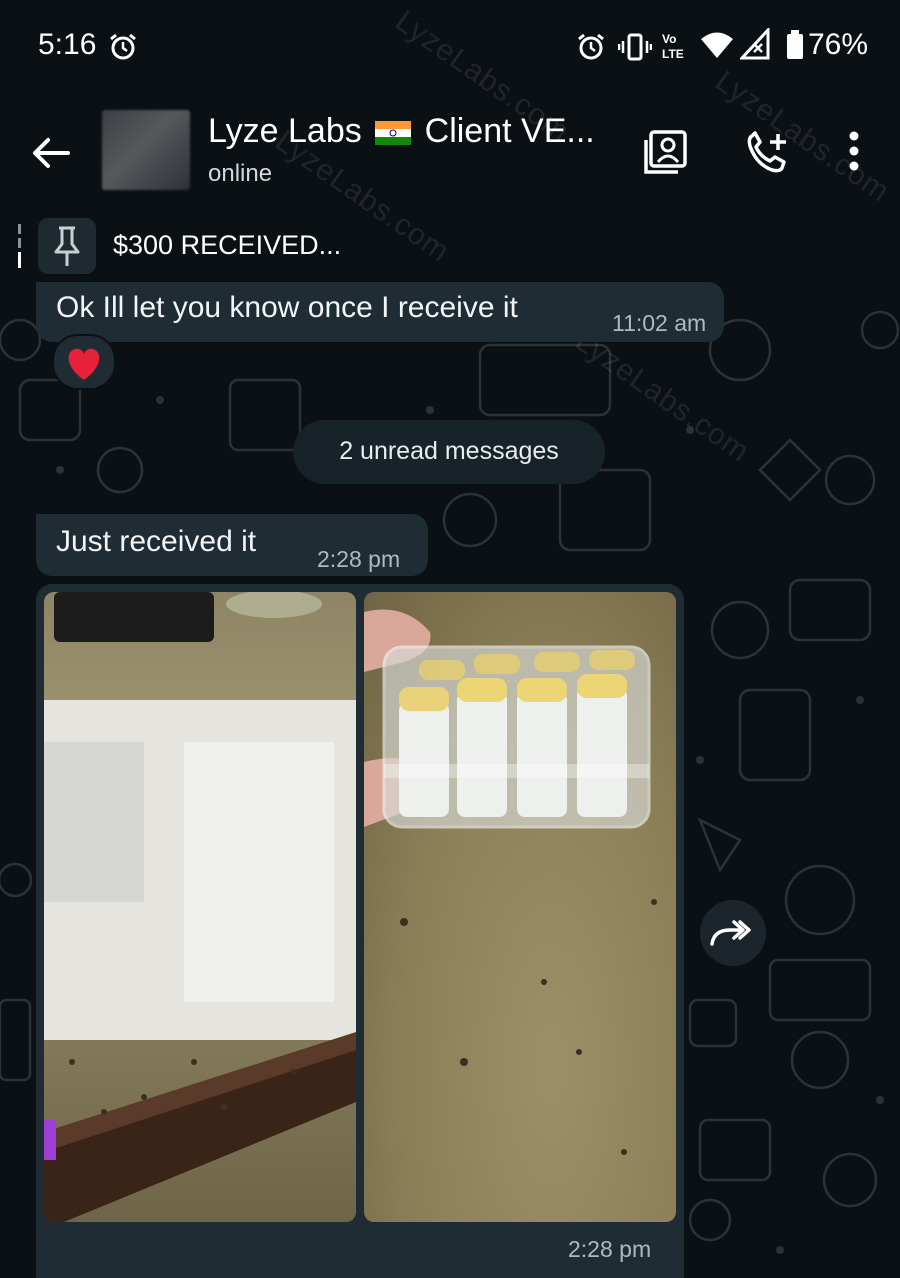  I want to click on message-text: Just received it, so click(156, 541).